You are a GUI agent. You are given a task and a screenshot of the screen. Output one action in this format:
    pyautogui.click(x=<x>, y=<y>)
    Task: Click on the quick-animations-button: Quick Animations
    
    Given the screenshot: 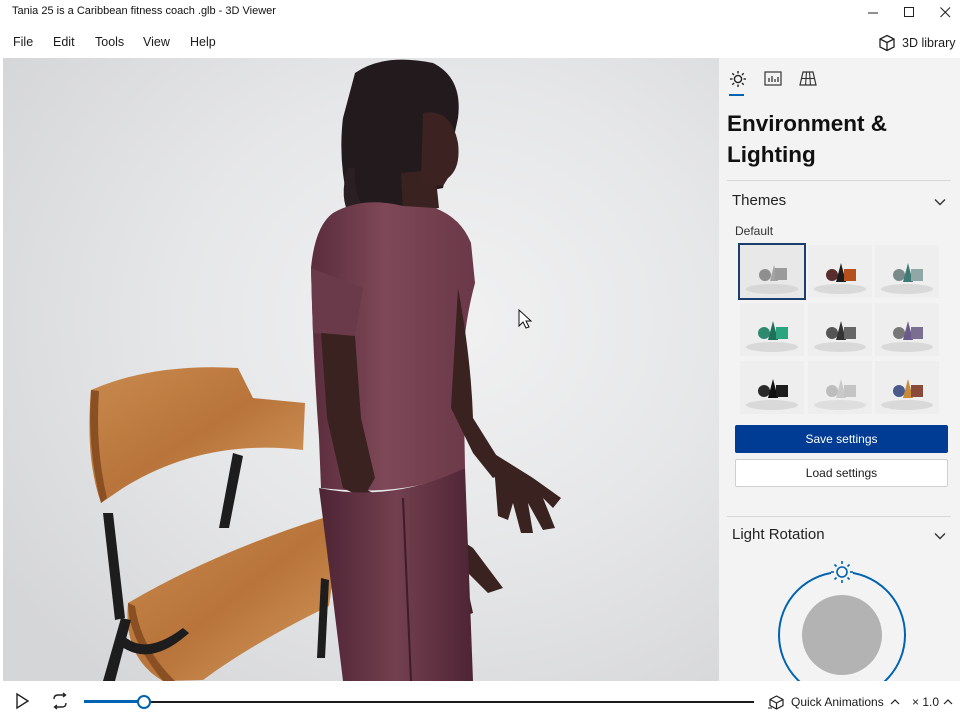 What is the action you would take?
    pyautogui.click(x=834, y=702)
    